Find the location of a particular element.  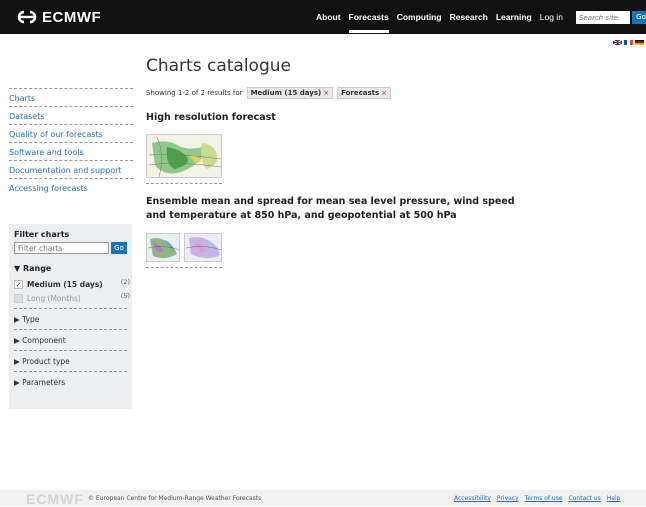

option-label: Long (Months) is located at coordinates (54, 298).